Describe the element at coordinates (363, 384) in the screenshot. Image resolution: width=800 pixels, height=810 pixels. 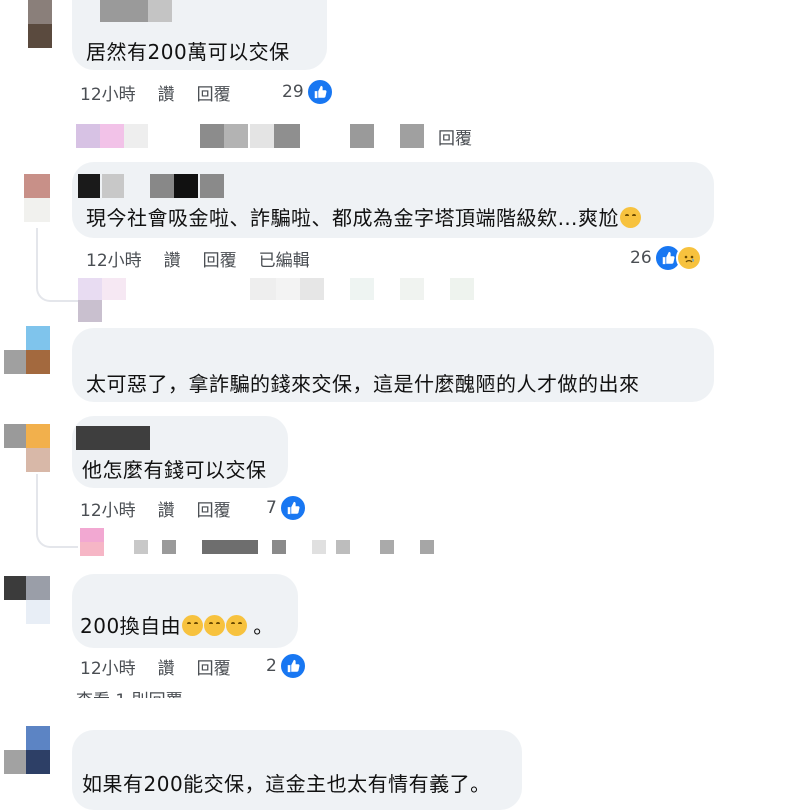
I see `comment-text: 太可惡了，拿詐騙的錢來交保，這是什麼醜陋的人才做的出來` at that location.